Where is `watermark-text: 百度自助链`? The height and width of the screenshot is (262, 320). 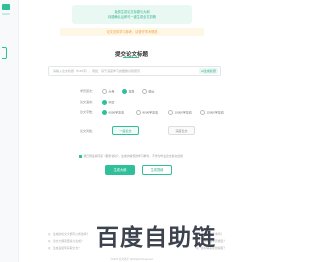 watermark-text: 百度自助链 is located at coordinates (156, 238).